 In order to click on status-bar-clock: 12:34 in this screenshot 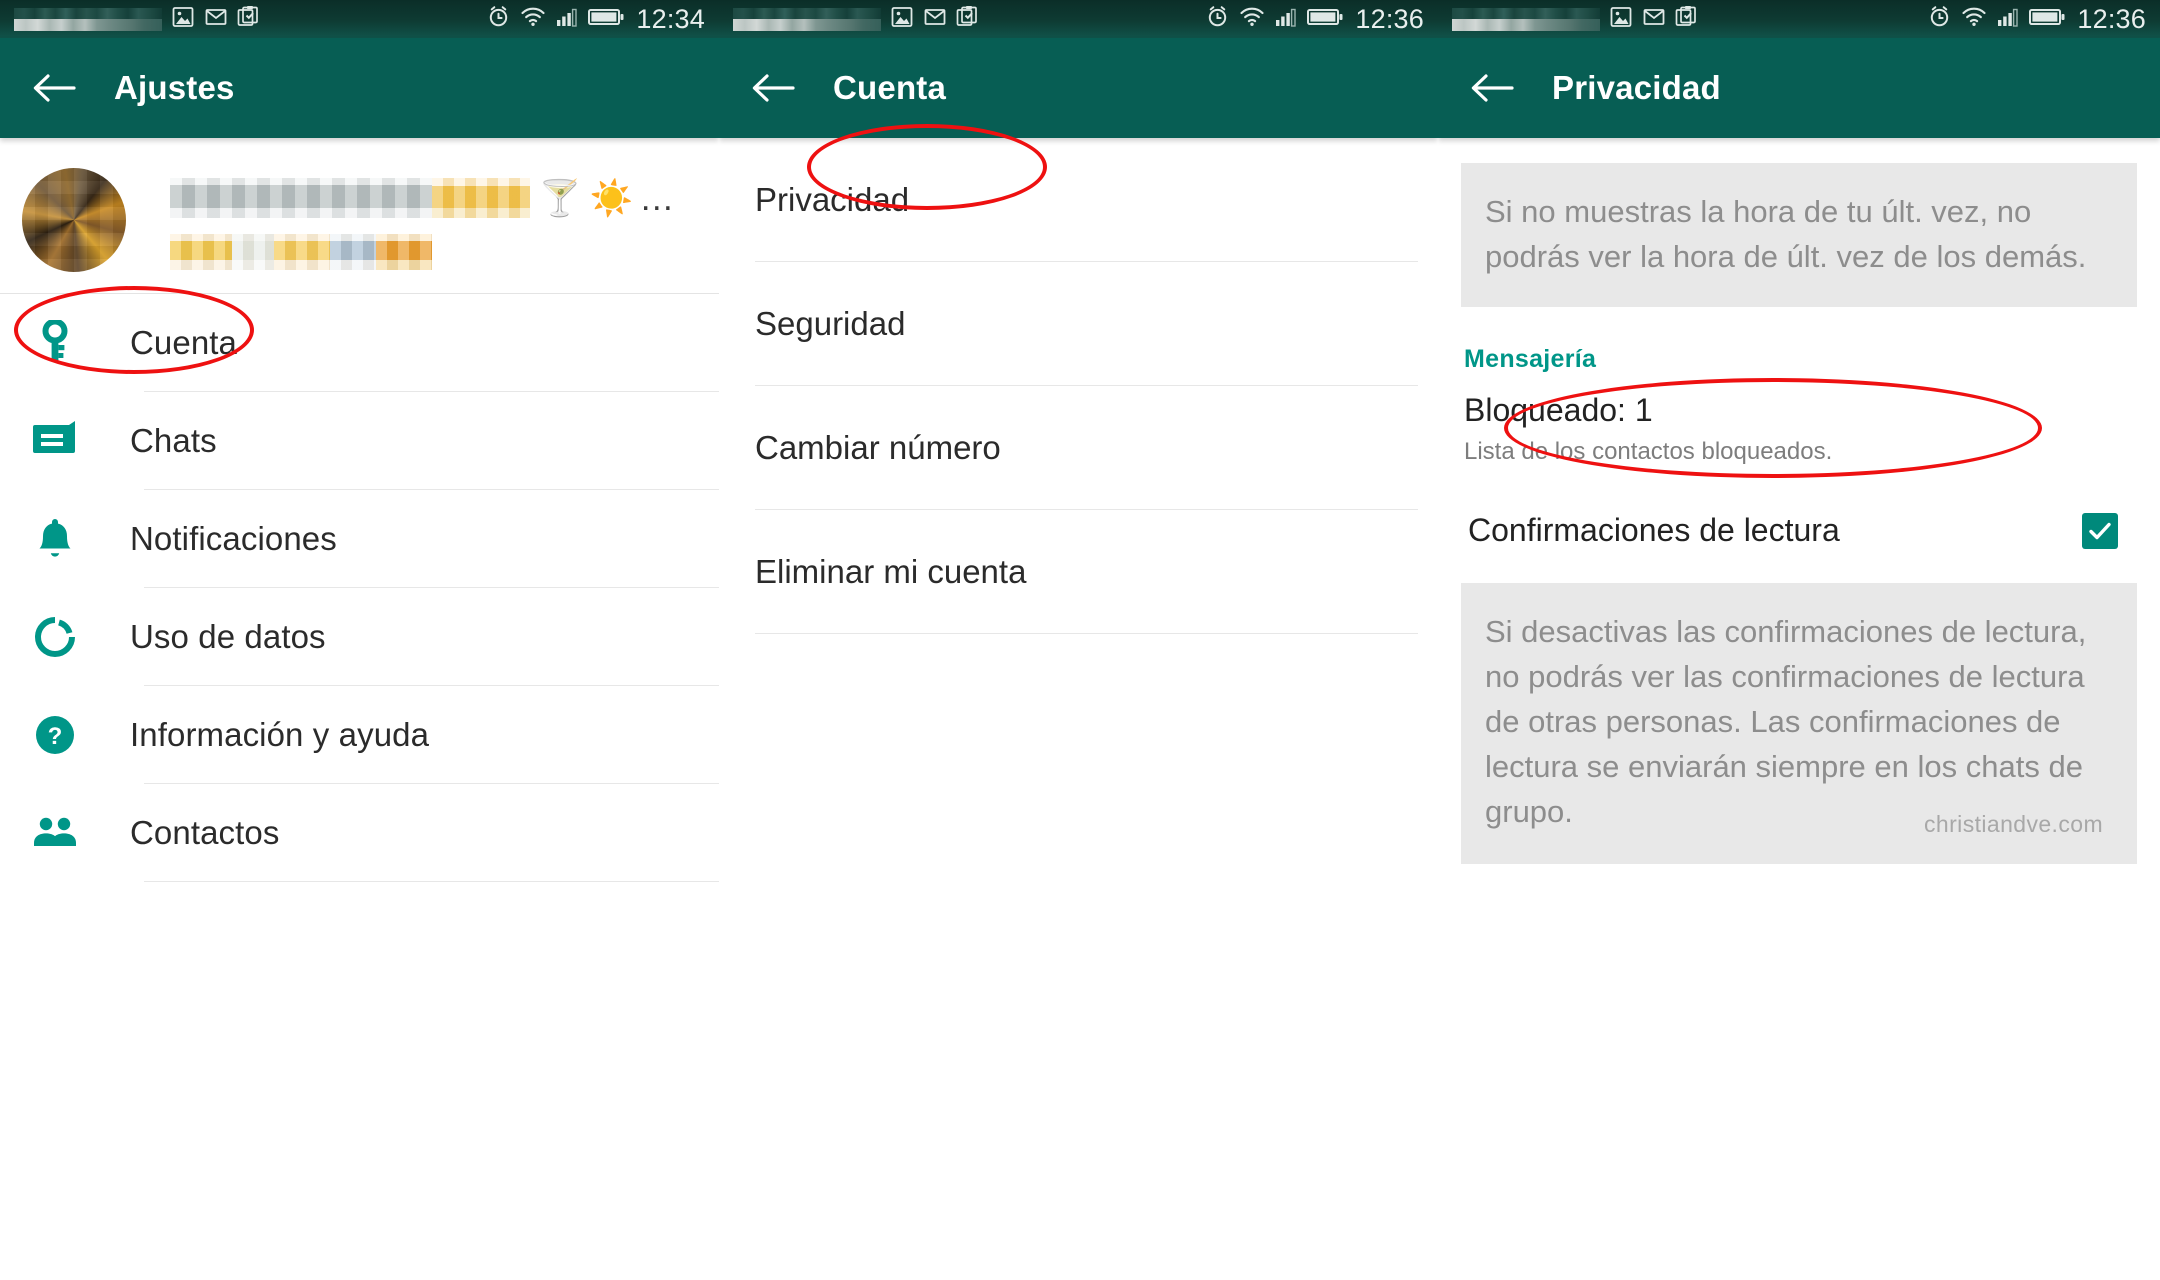, I will do `click(670, 18)`.